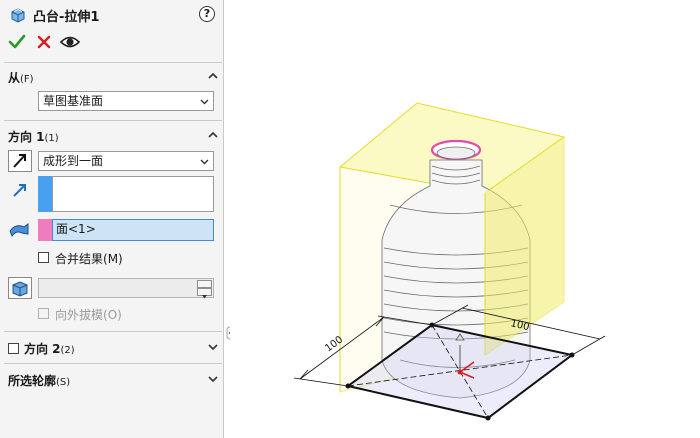 The height and width of the screenshot is (438, 700). What do you see at coordinates (13, 348) in the screenshot?
I see `direction2-checkbox` at bounding box center [13, 348].